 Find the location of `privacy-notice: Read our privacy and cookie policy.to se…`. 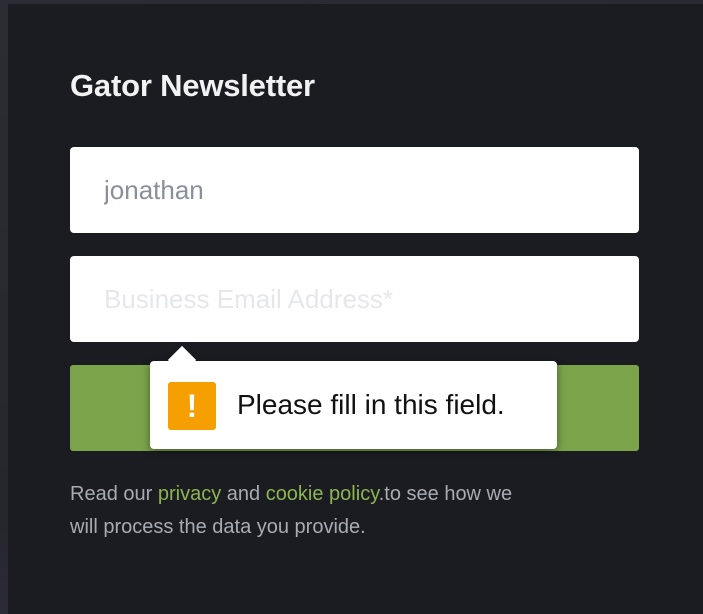

privacy-notice: Read our privacy and cookie policy.to se… is located at coordinates (305, 511).